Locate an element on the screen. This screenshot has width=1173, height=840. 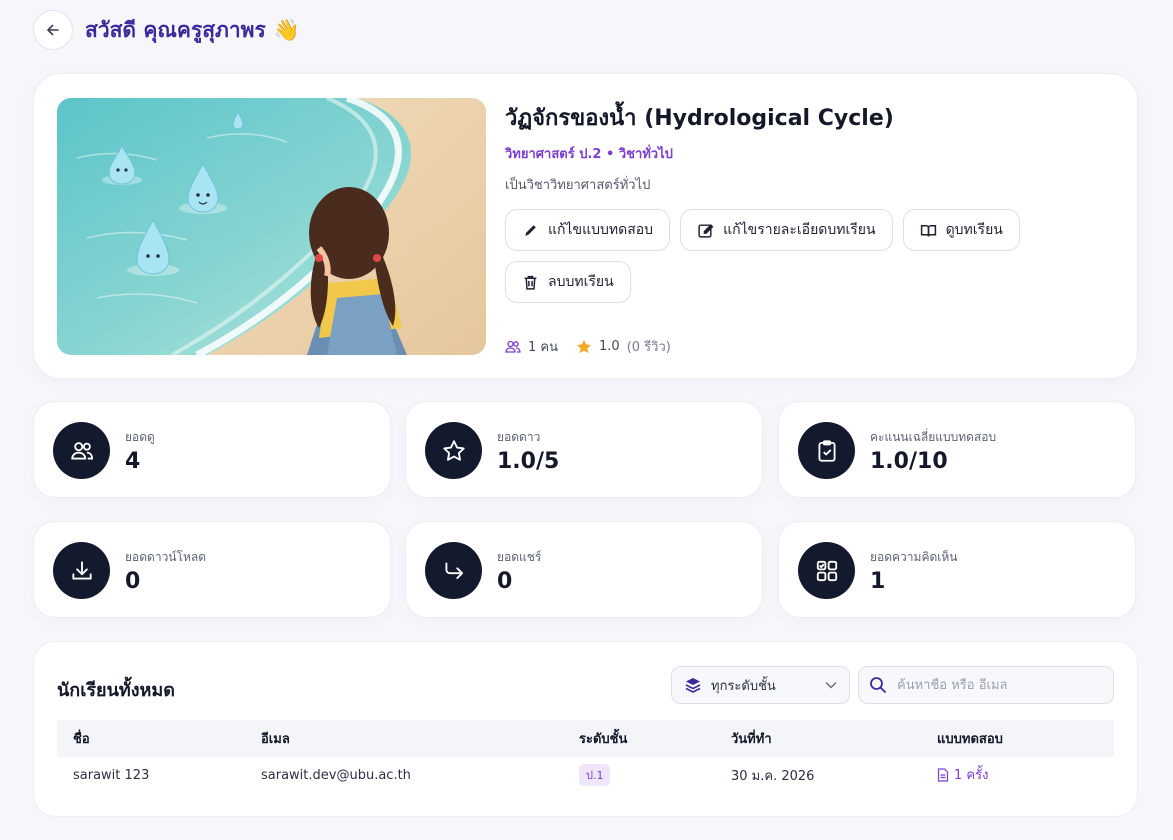
grid-check-icon is located at coordinates (826, 570).